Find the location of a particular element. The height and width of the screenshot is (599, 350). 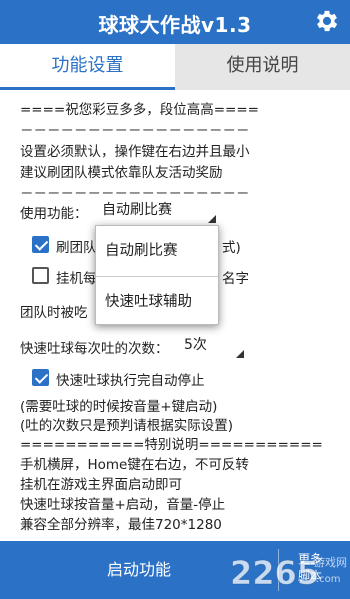

function-dropdown-menu: 自动刷比赛 快速吐球辅助 is located at coordinates (157, 275).